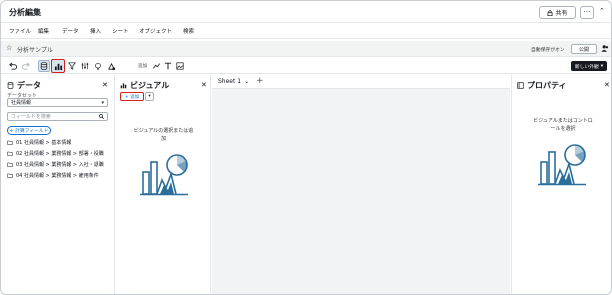 Image resolution: width=612 pixels, height=295 pixels. Describe the element at coordinates (60, 165) in the screenshot. I see `folder-label: 03 社員情報 > 業務情報 > 入社・退職` at that location.